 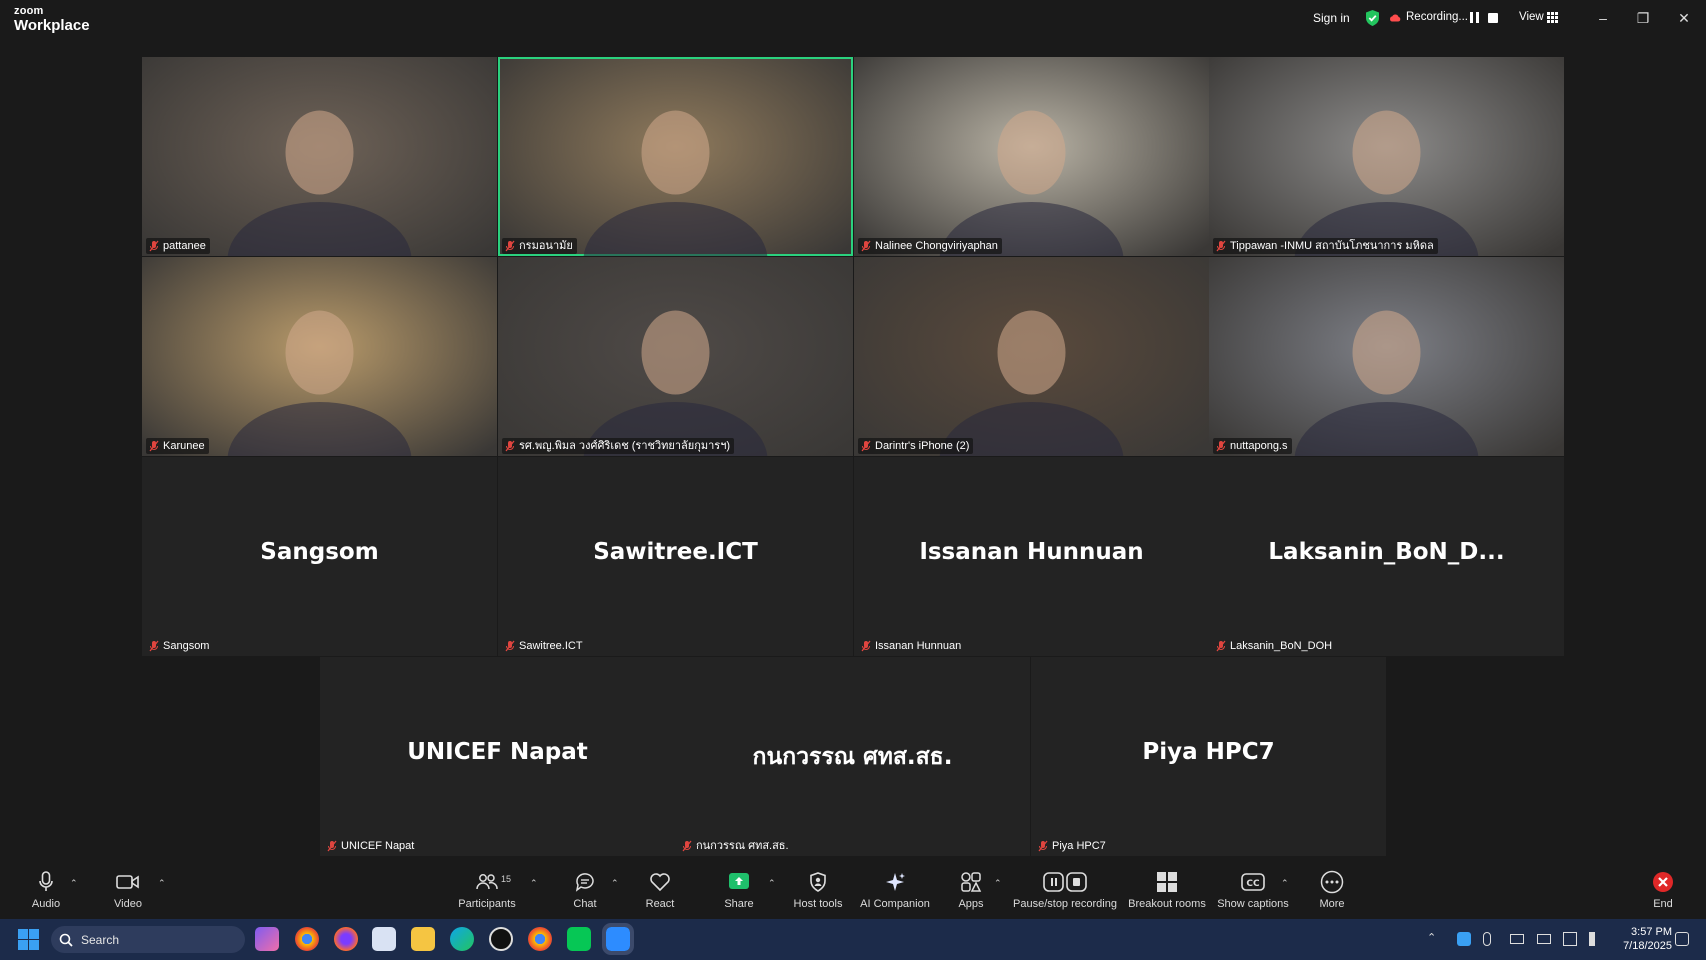 What do you see at coordinates (28, 939) in the screenshot?
I see `windows-start-icon` at bounding box center [28, 939].